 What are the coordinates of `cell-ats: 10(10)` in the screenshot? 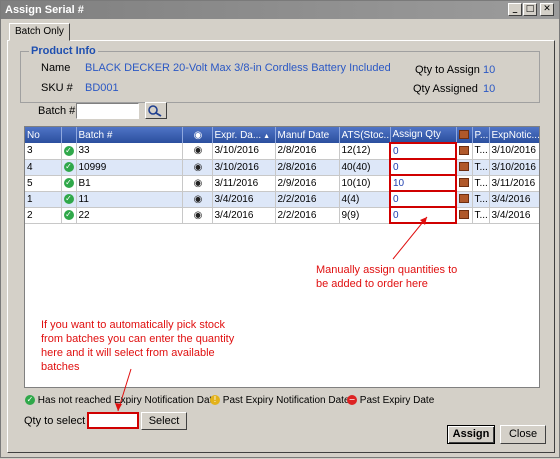 It's located at (365, 183).